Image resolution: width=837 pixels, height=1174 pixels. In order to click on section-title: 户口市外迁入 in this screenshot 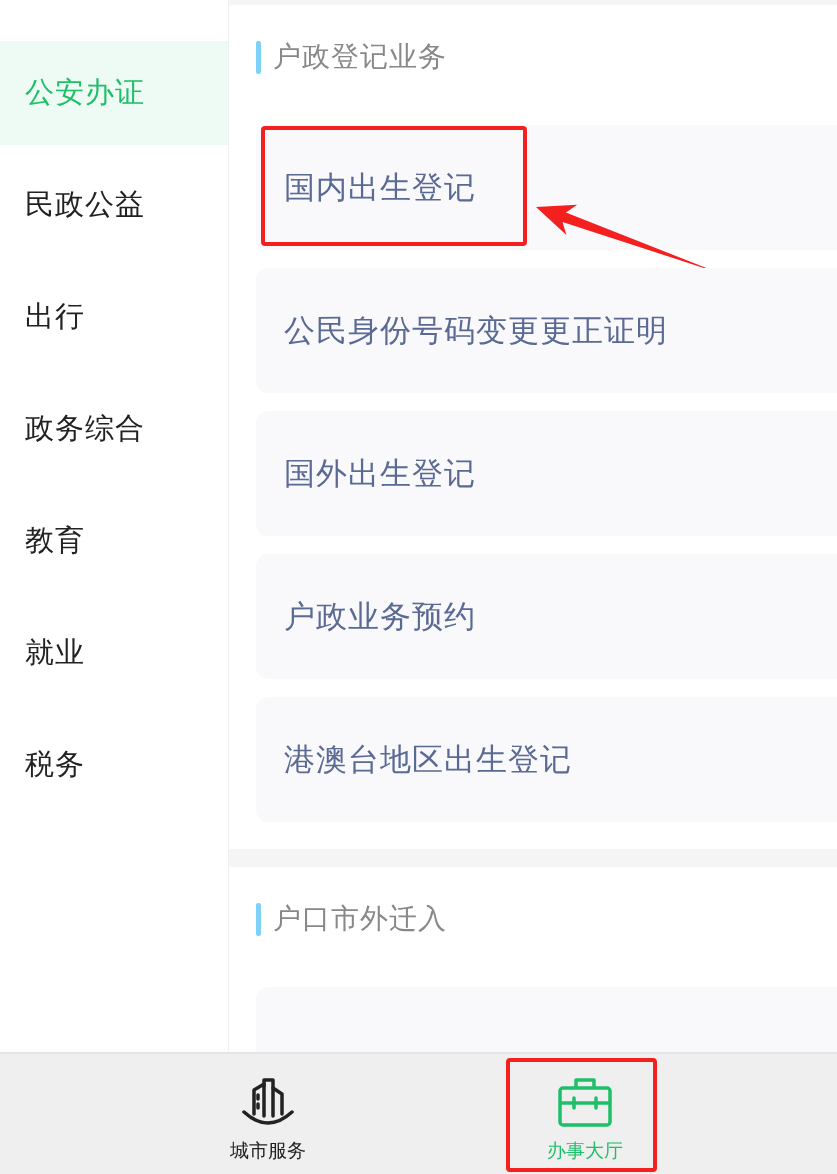, I will do `click(360, 919)`.